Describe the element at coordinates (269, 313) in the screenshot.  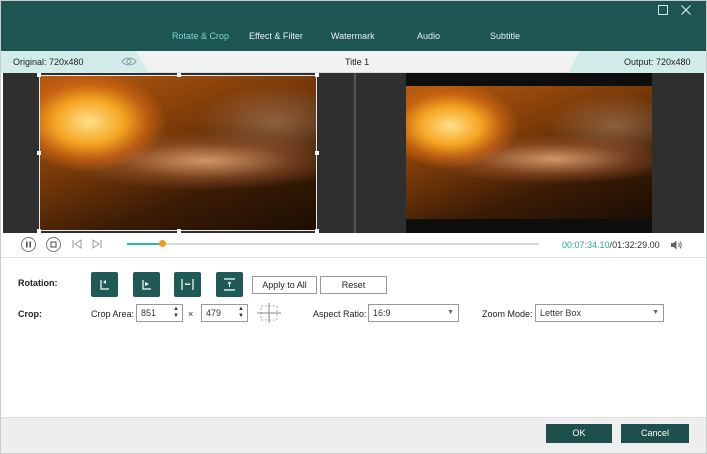
I see `center-crop-icon` at that location.